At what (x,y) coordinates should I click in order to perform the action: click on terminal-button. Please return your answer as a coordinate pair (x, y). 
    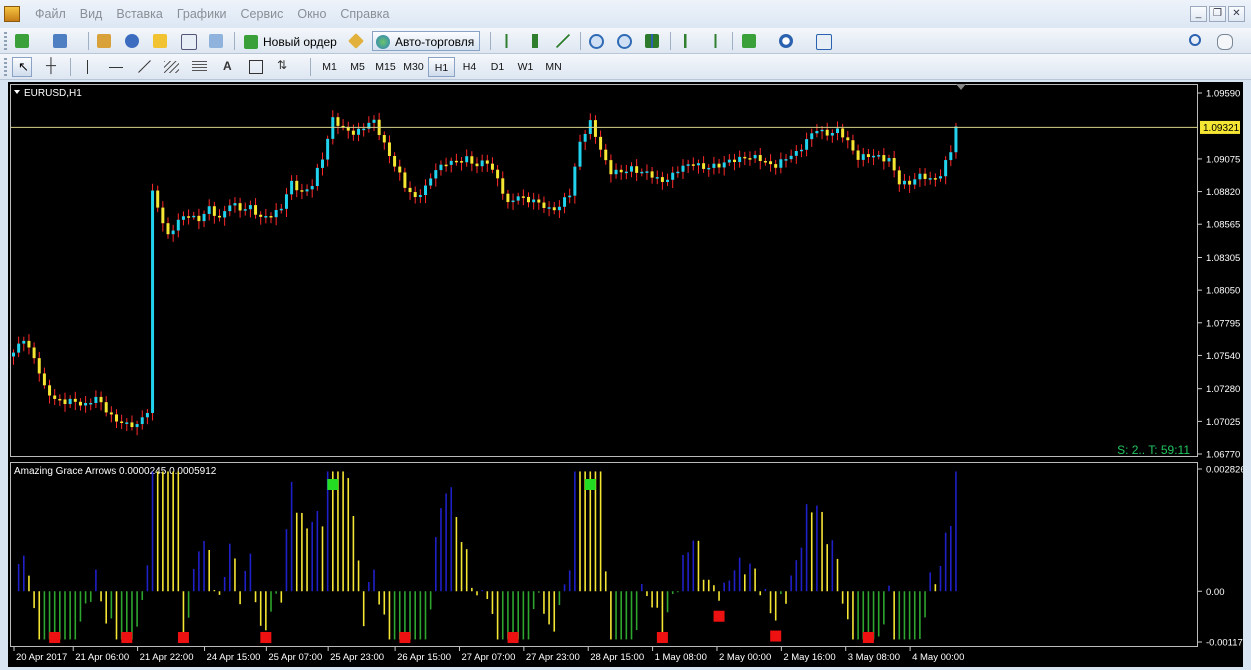
    Looking at the image, I should click on (188, 41).